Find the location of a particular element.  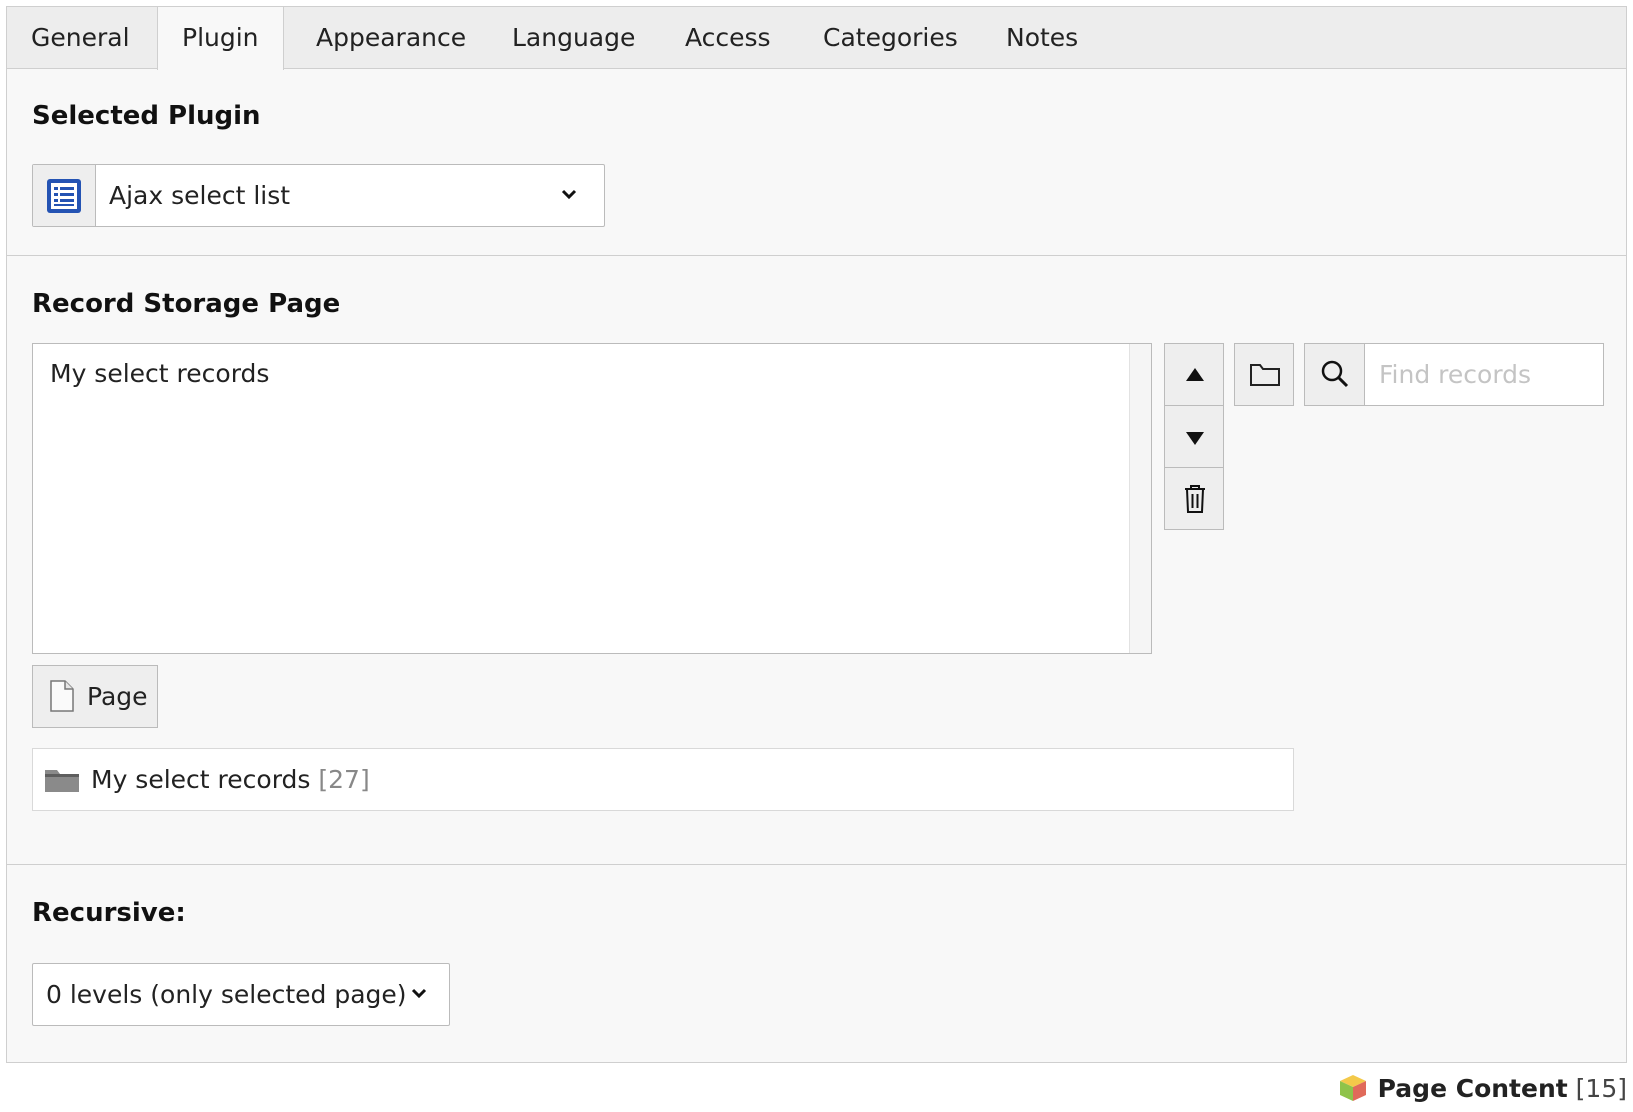

page-button: Page is located at coordinates (95, 696).